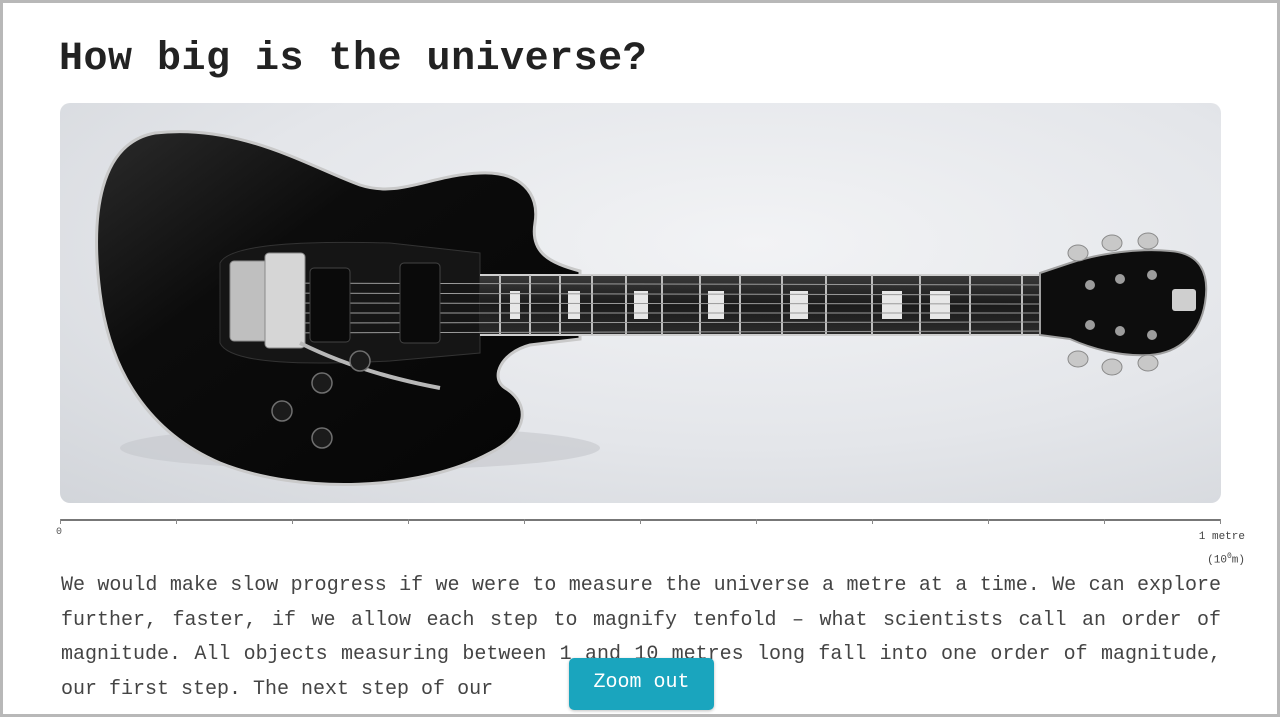 This screenshot has height=717, width=1280. Describe the element at coordinates (641, 684) in the screenshot. I see `zoom-out-button: Zoom out` at that location.